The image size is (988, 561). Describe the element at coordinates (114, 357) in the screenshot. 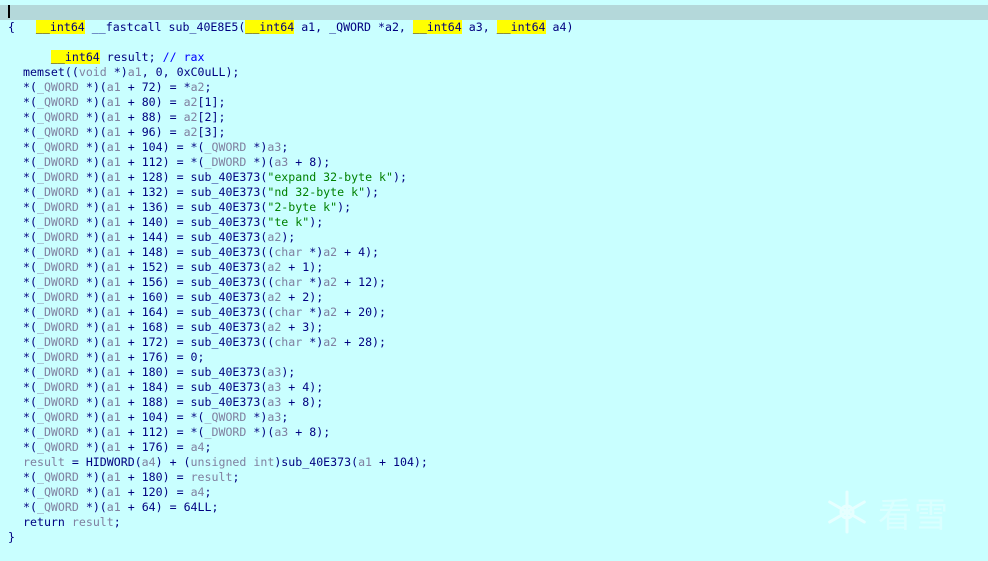

I see `code-line: *(_DWORD *)(a1 + 176) = 0;` at that location.